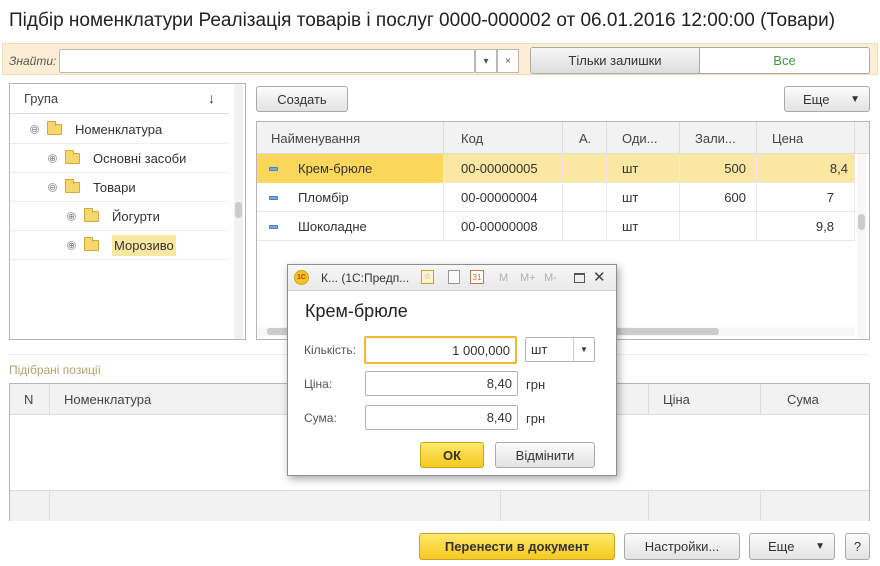 The image size is (880, 566). I want to click on memory-m-icon: M, so click(503, 278).